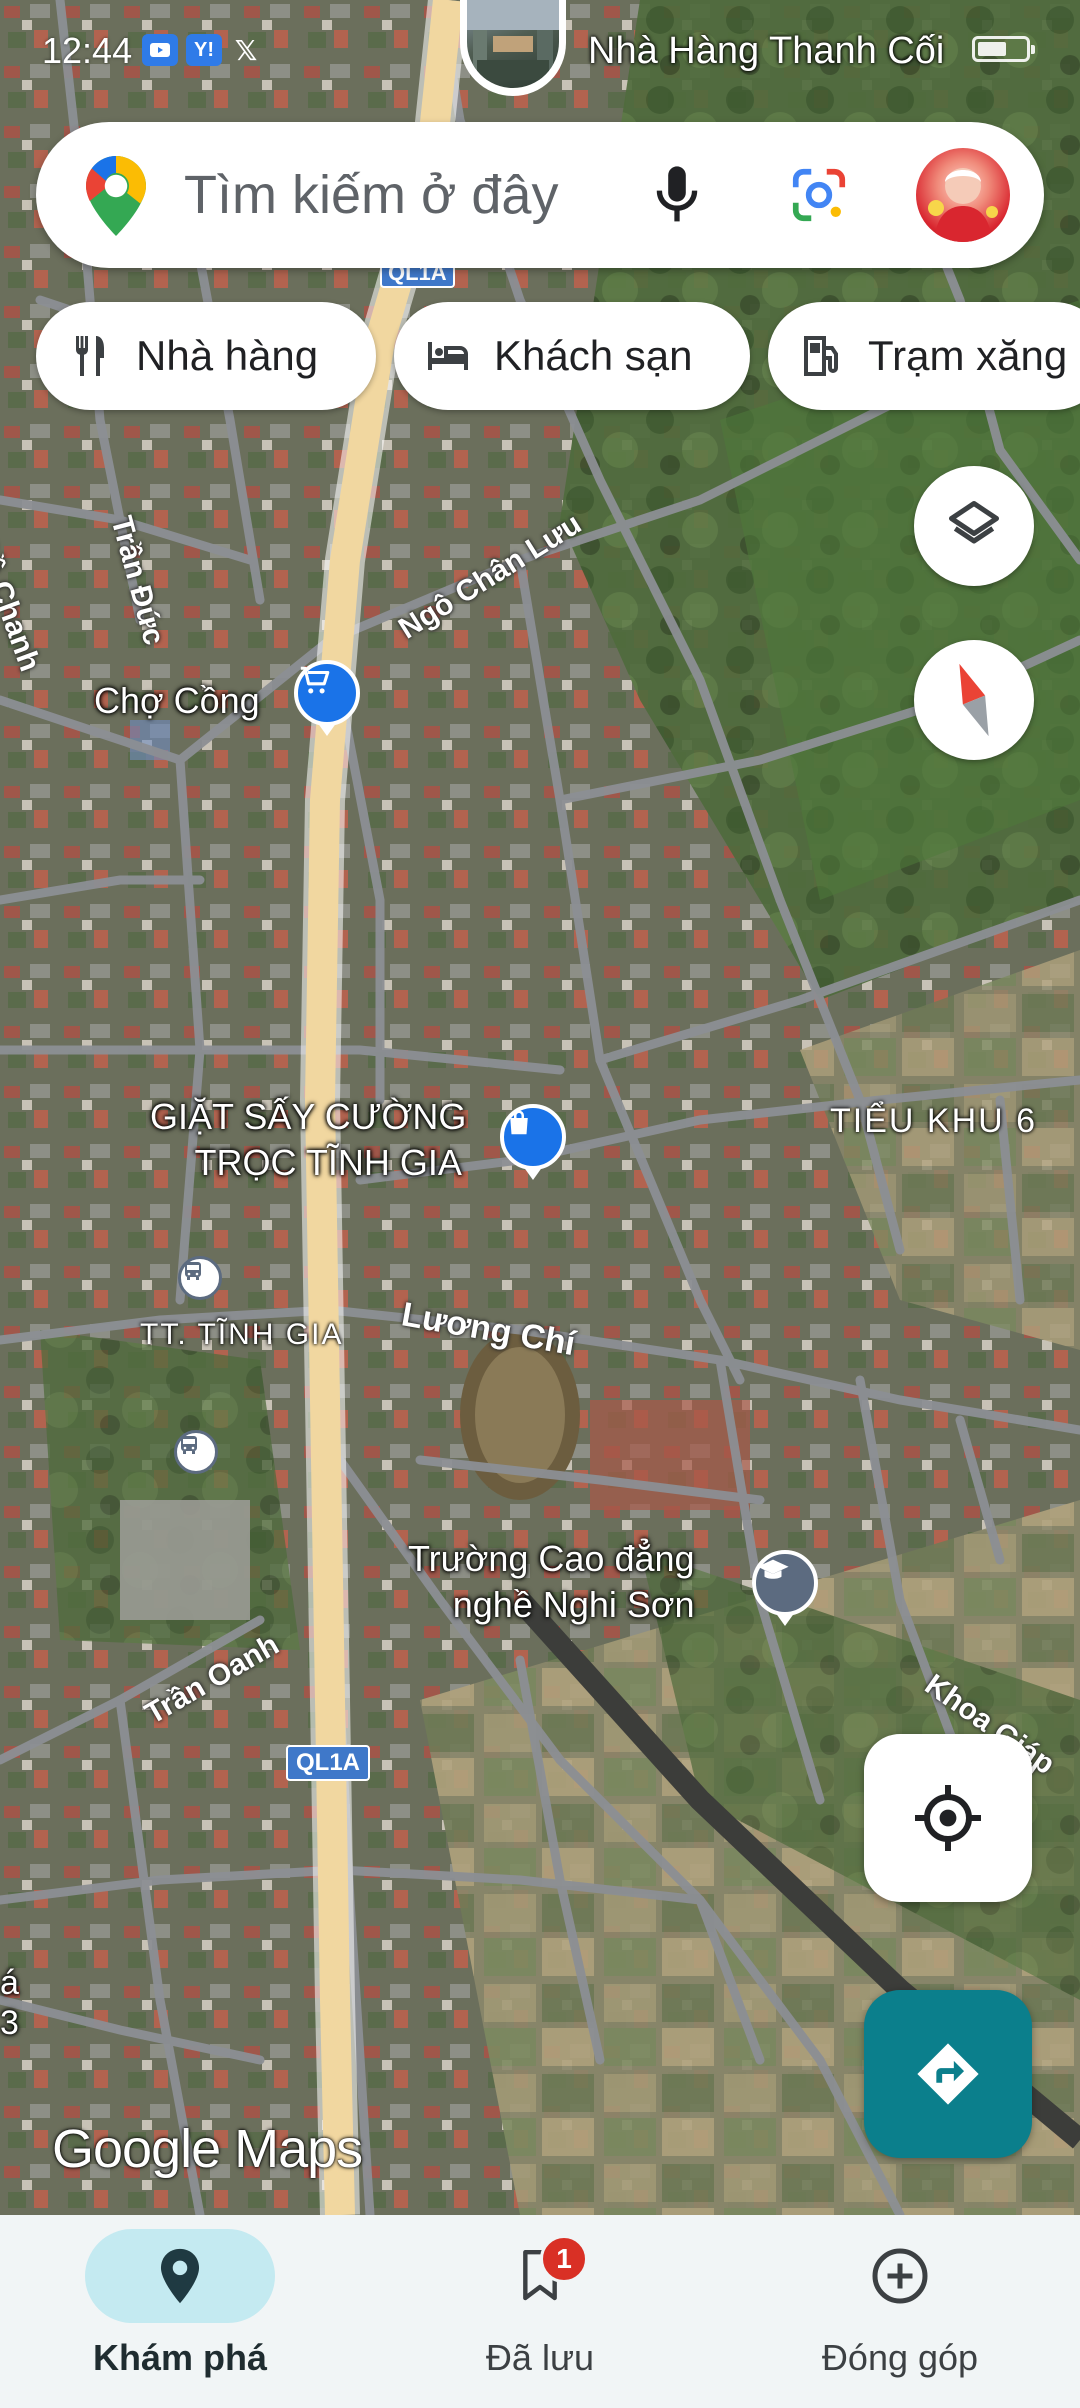 The width and height of the screenshot is (1080, 2408). I want to click on place-label-cho-cong: Chợ Cồng, so click(177, 701).